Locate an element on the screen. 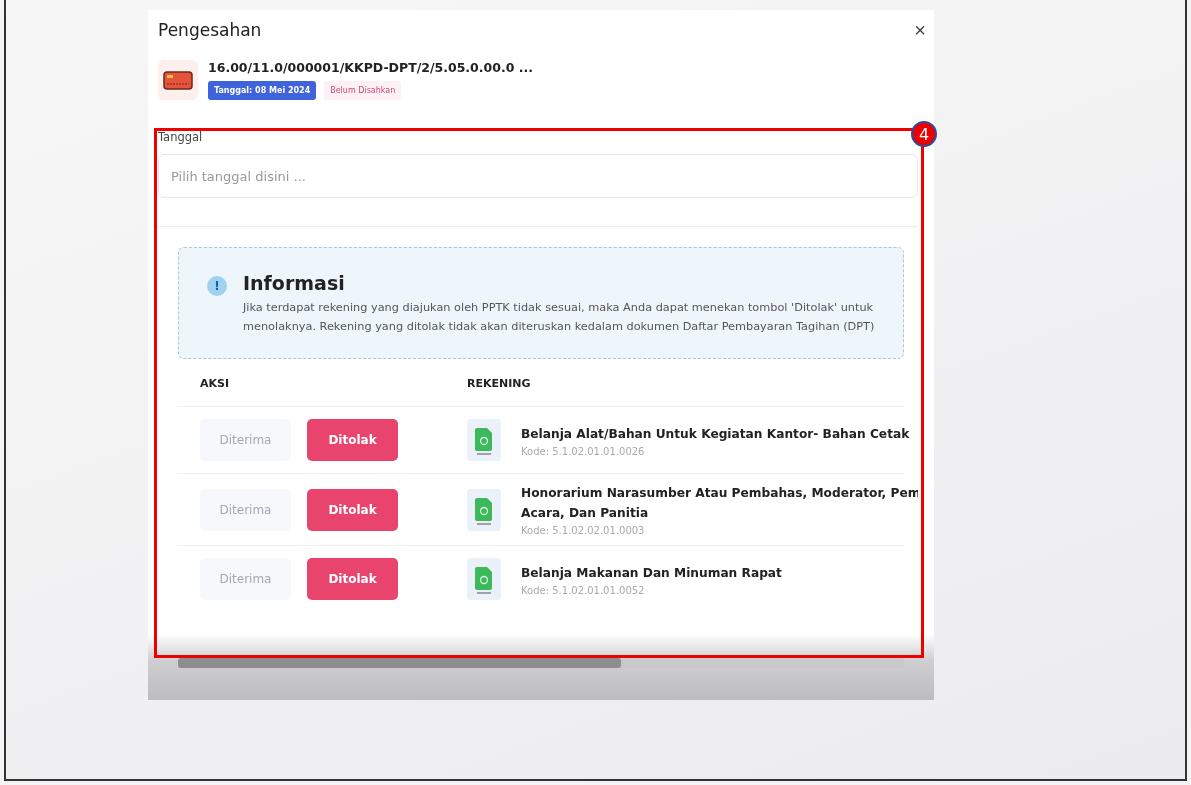 This screenshot has width=1191, height=785. column-header: AKSI is located at coordinates (215, 383).